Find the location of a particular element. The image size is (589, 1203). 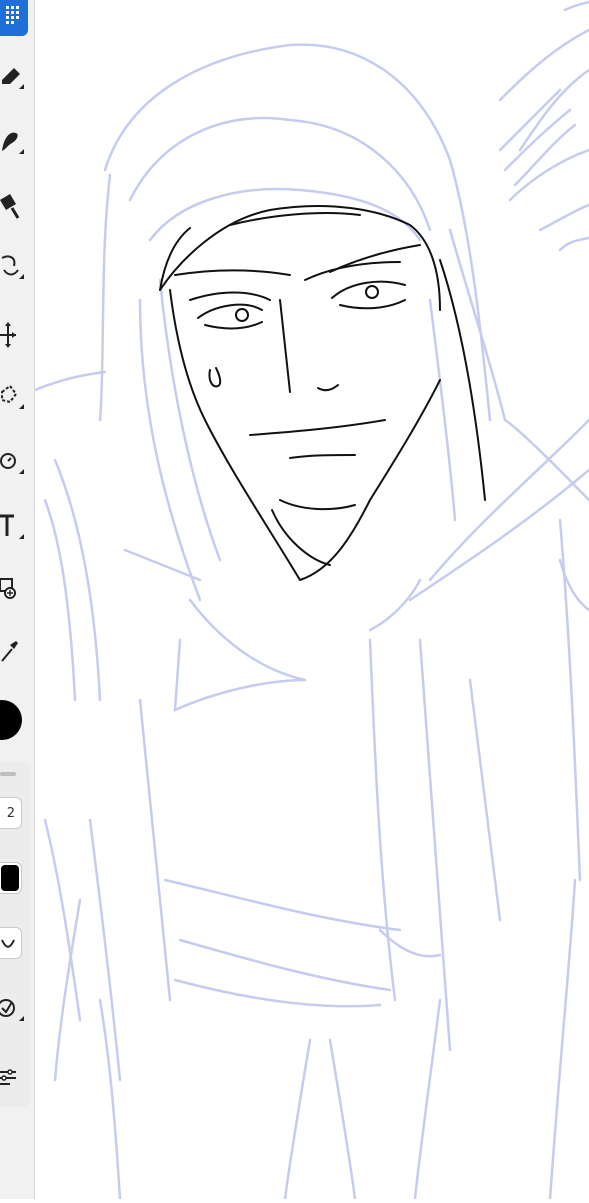

curve-icon is located at coordinates (8, 943).